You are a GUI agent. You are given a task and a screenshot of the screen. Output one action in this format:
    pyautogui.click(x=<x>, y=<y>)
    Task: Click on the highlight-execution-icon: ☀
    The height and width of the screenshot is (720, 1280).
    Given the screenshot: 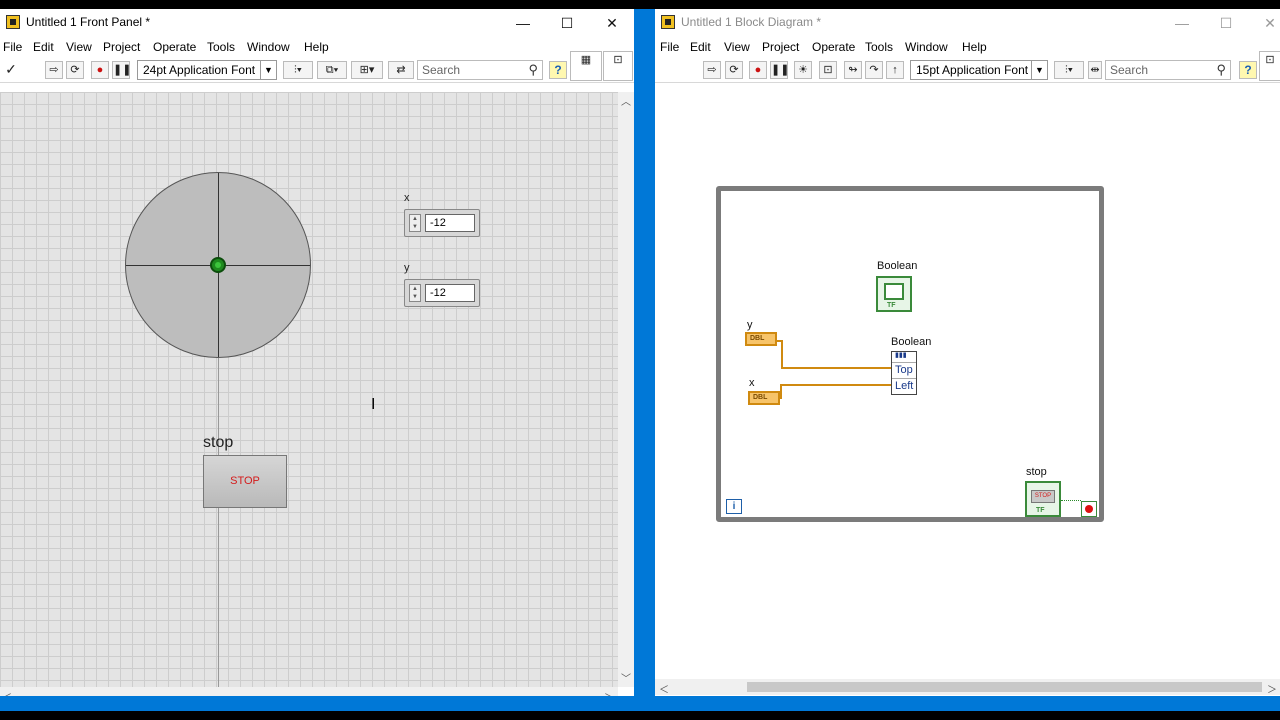 What is the action you would take?
    pyautogui.click(x=803, y=70)
    